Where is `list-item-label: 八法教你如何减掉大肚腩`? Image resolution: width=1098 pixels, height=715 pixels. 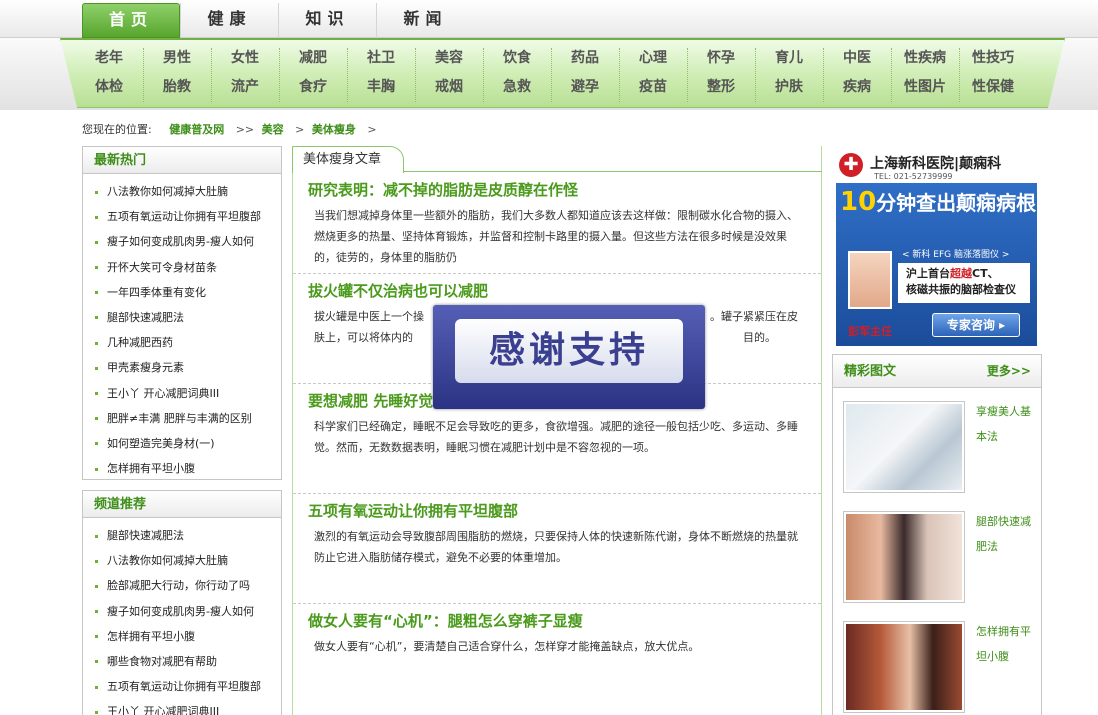 list-item-label: 八法教你如何减掉大肚腩 is located at coordinates (167, 561).